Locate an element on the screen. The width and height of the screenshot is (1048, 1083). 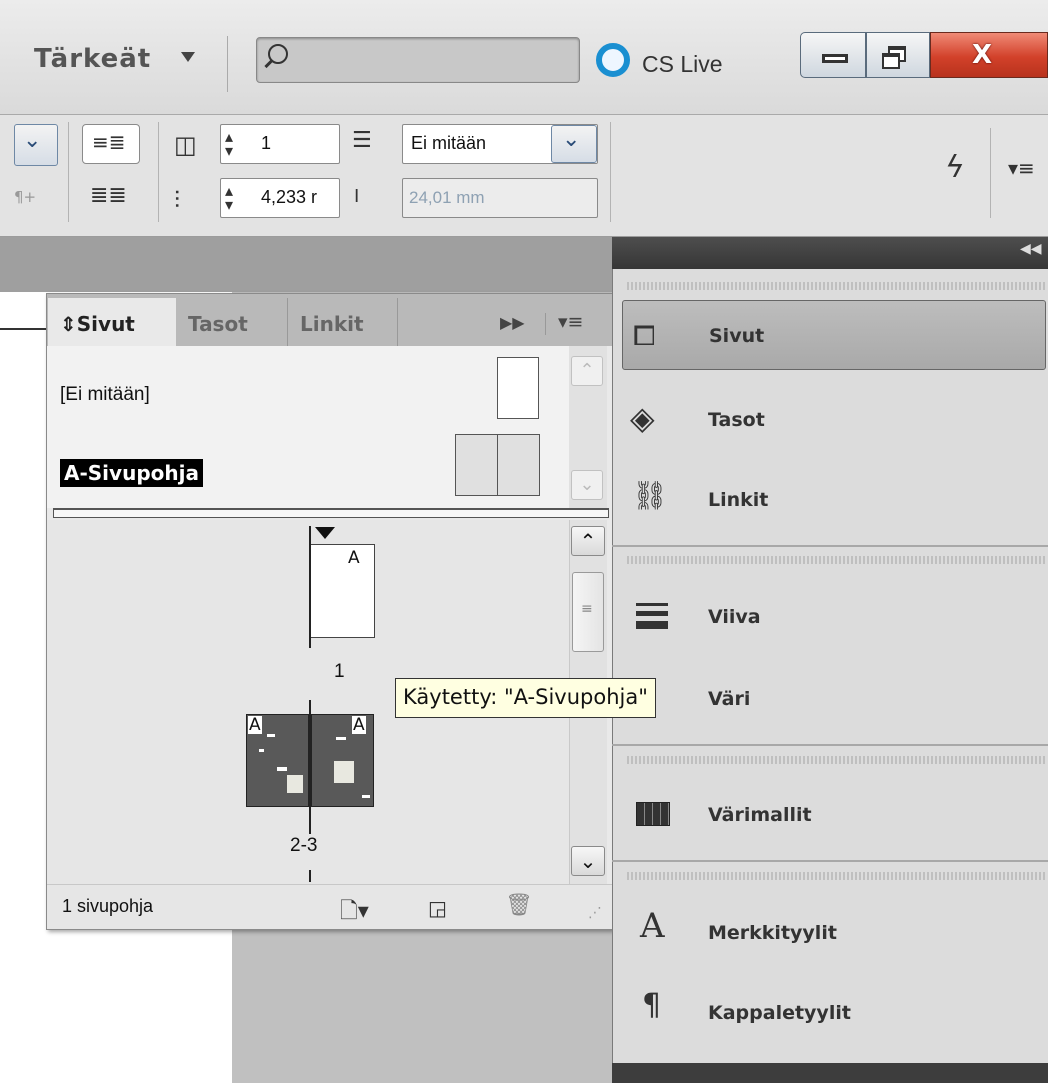
master-none-item: [Ei mitään] is located at coordinates (105, 395).